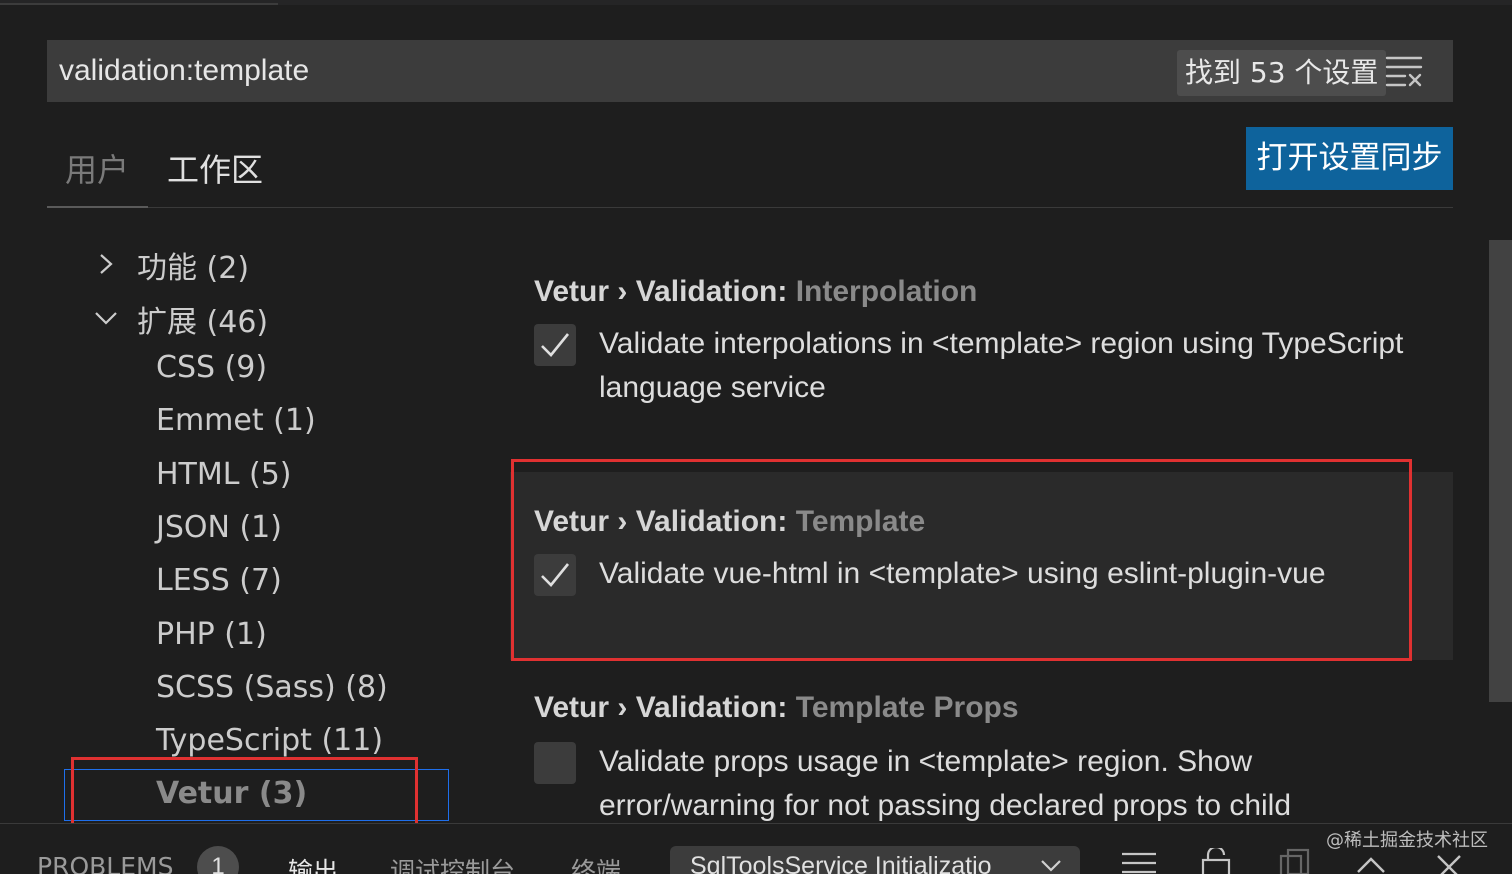  What do you see at coordinates (555, 763) in the screenshot?
I see `template-props-checkbox` at bounding box center [555, 763].